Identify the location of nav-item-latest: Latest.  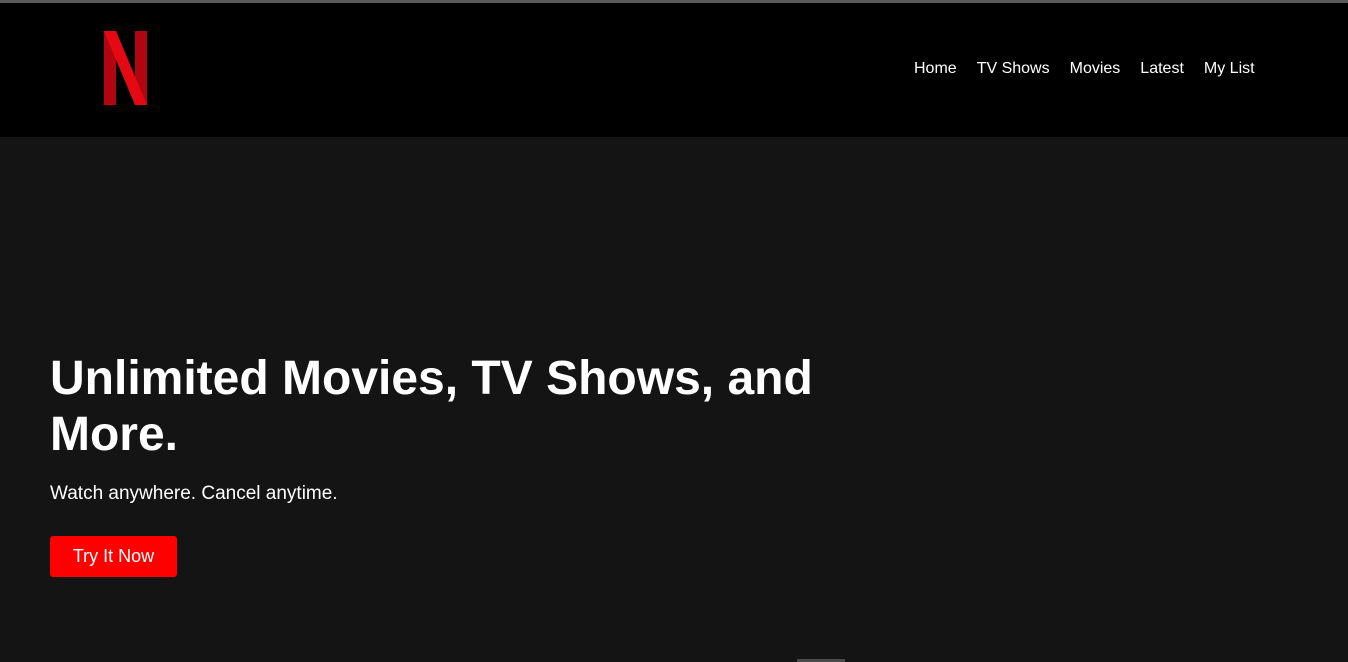
(1162, 69).